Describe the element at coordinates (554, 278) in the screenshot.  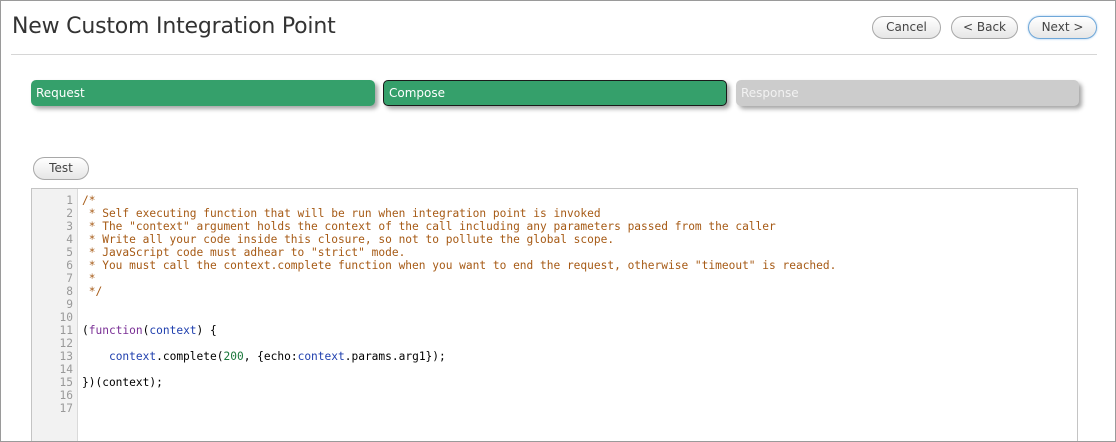
I see `code-line: 7 *` at that location.